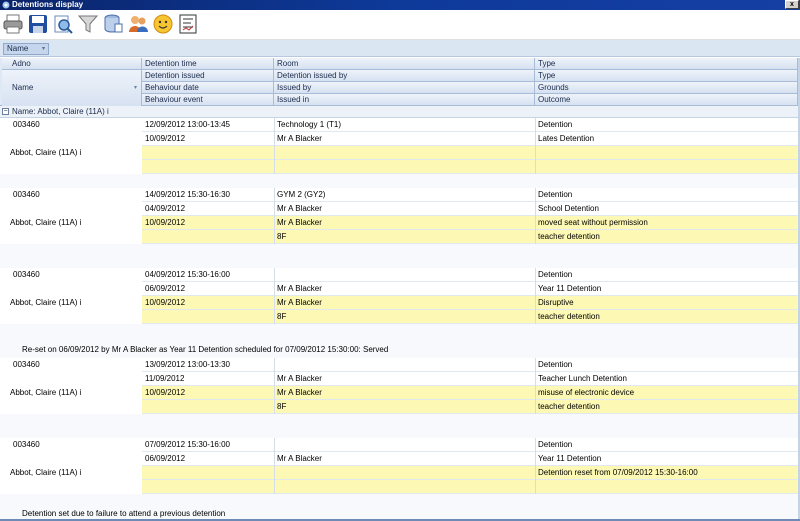  Describe the element at coordinates (400, 5) in the screenshot. I see `window-title-bar: Detentions display x` at that location.